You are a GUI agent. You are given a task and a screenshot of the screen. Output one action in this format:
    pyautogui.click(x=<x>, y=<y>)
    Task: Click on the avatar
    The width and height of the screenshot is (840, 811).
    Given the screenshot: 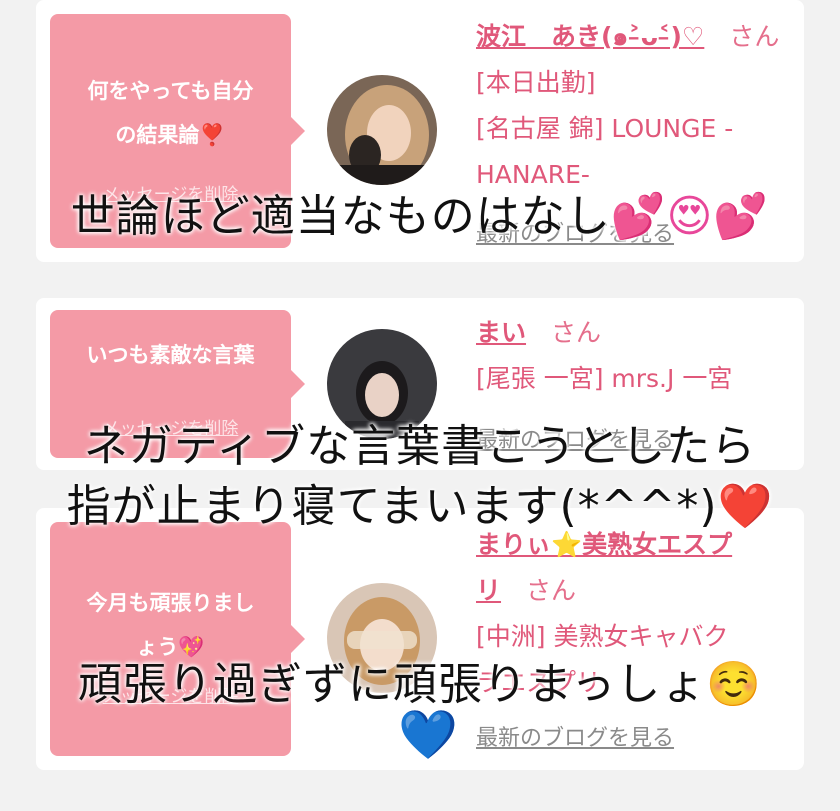 What is the action you would take?
    pyautogui.click(x=382, y=130)
    